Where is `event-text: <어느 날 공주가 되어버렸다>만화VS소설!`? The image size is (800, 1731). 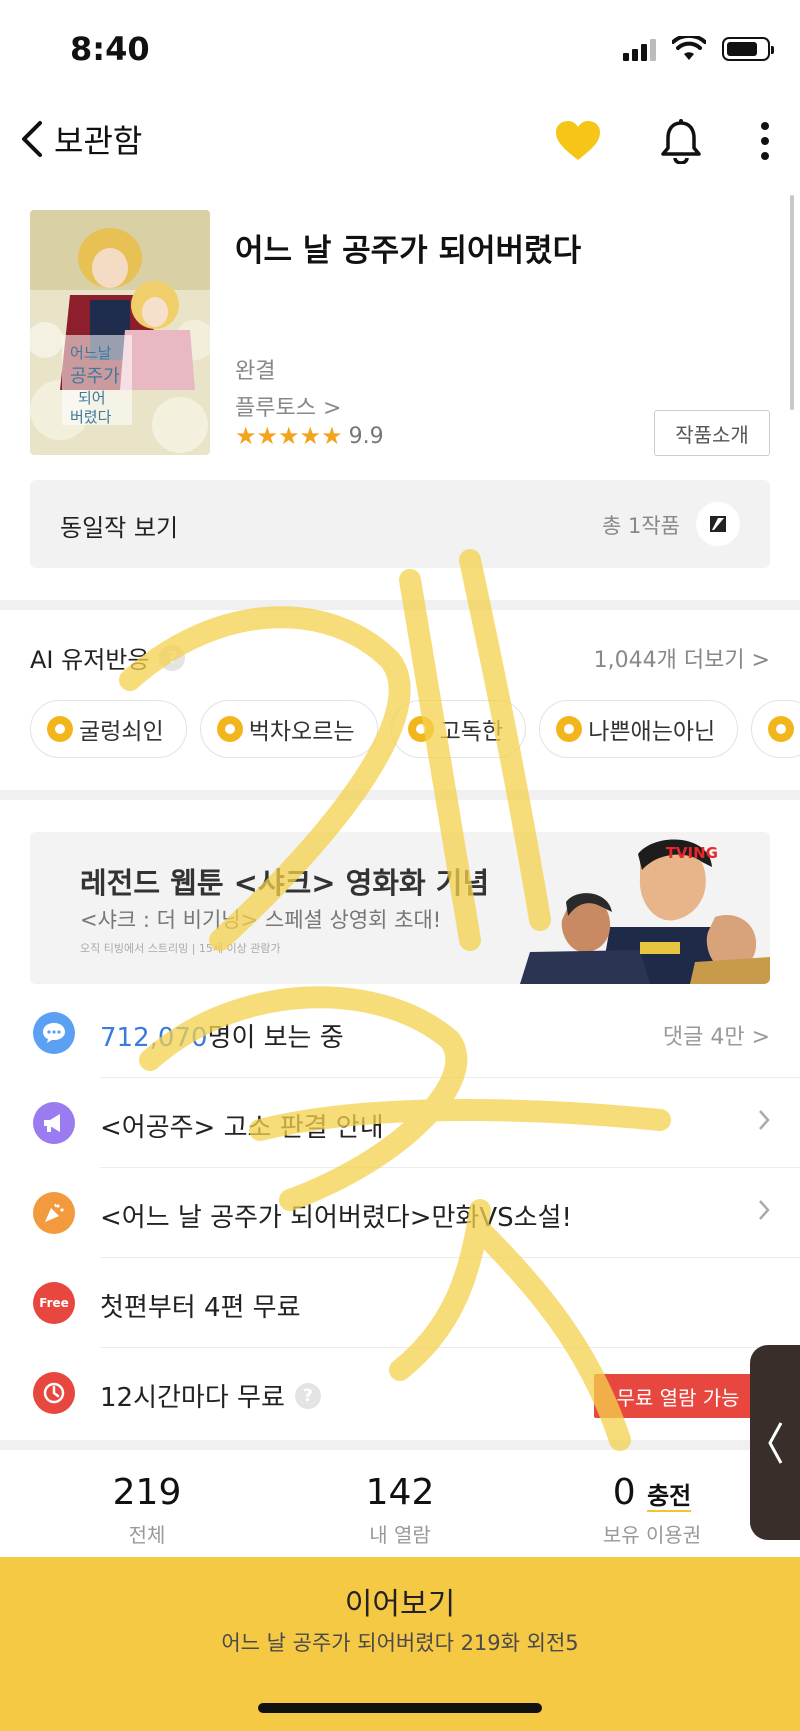
event-text: <어느 날 공주가 되어버렸다>만화VS소설! is located at coordinates (336, 1218).